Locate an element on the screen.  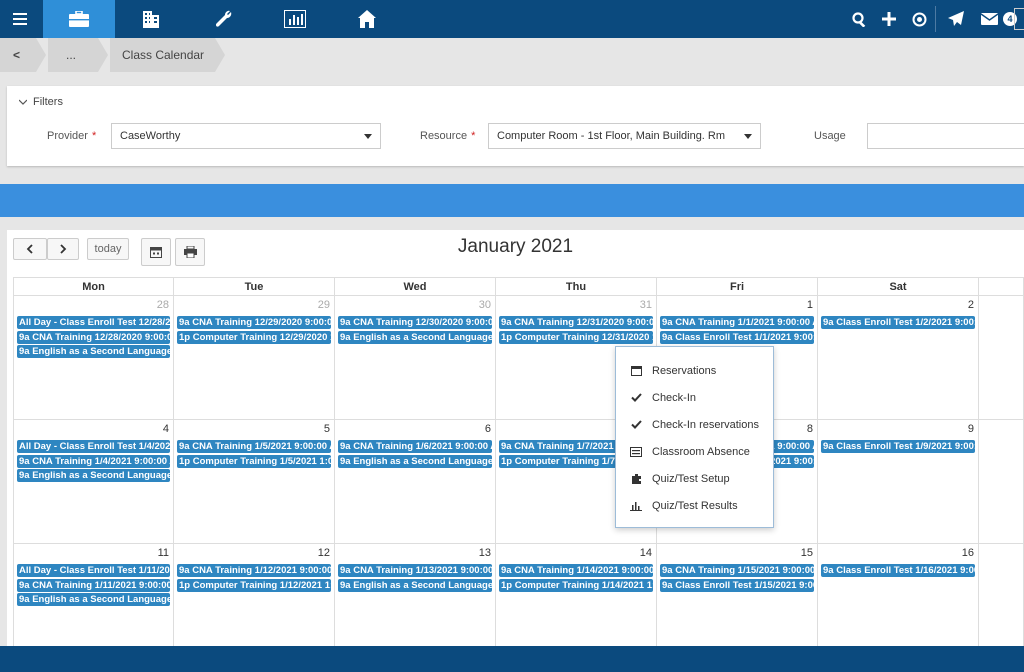
context-menu-label: Check-In is located at coordinates (674, 397).